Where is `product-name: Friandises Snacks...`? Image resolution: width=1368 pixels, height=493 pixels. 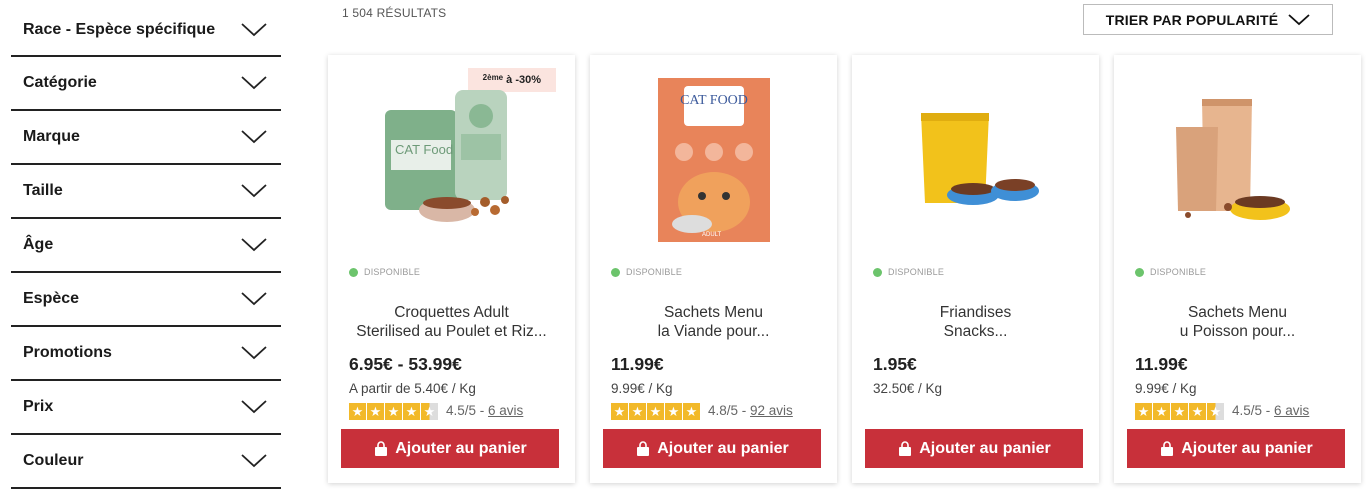
product-name: Friandises Snacks... is located at coordinates (975, 323).